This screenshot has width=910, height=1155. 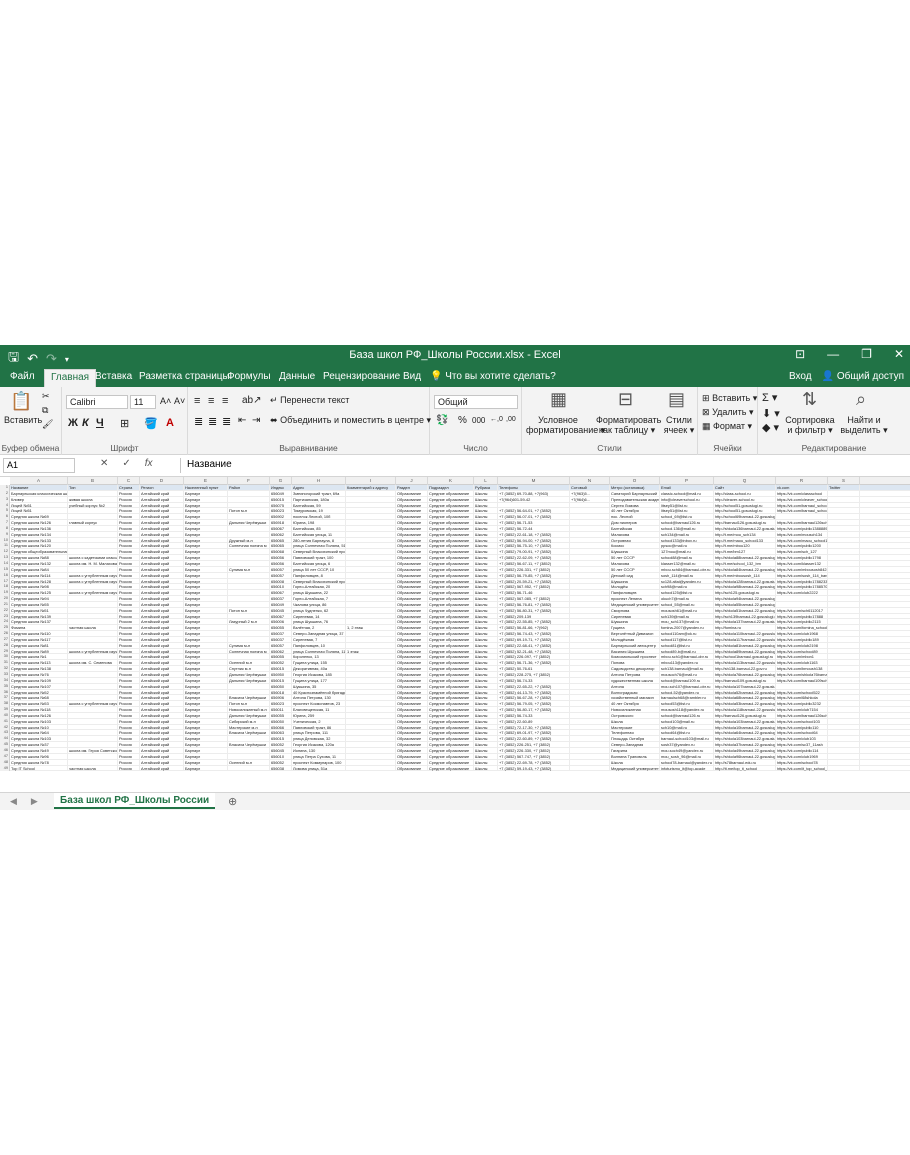 I want to click on format-painter-icon: 🖌, so click(x=47, y=424).